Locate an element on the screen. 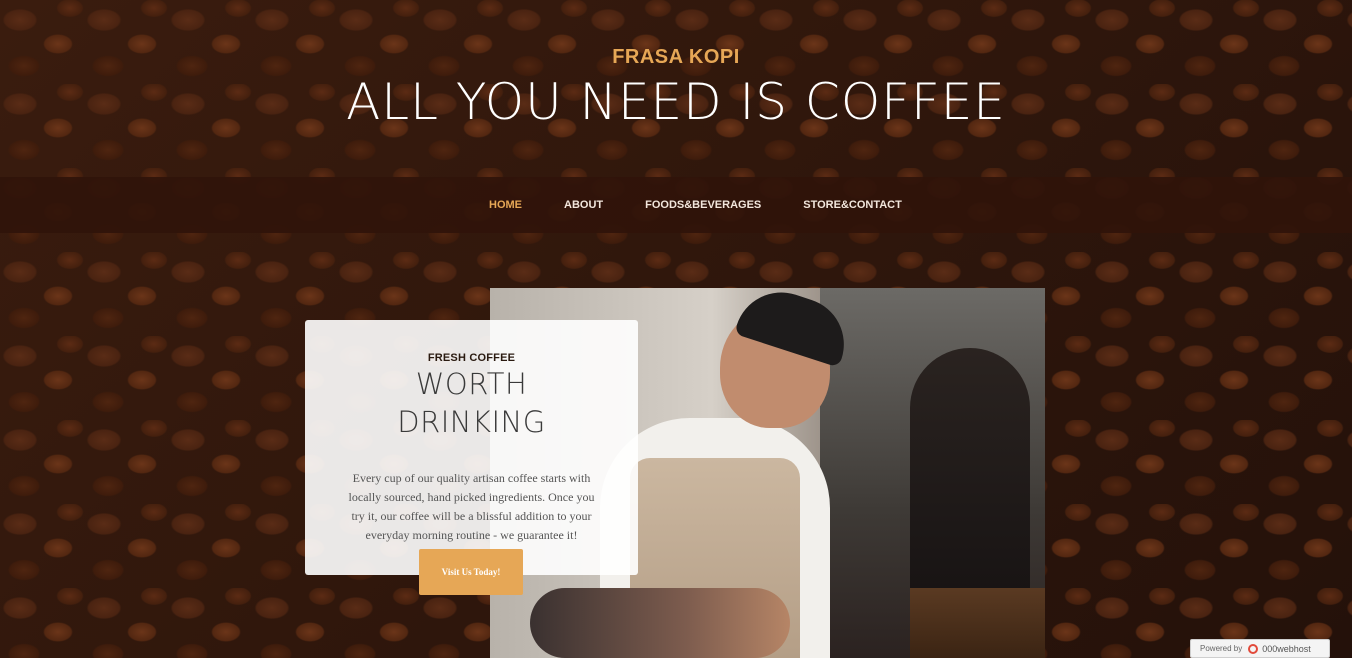  main-navbar: HOME ABOUT FOODS&BEVERAGES STORE&CONTACT is located at coordinates (676, 205).